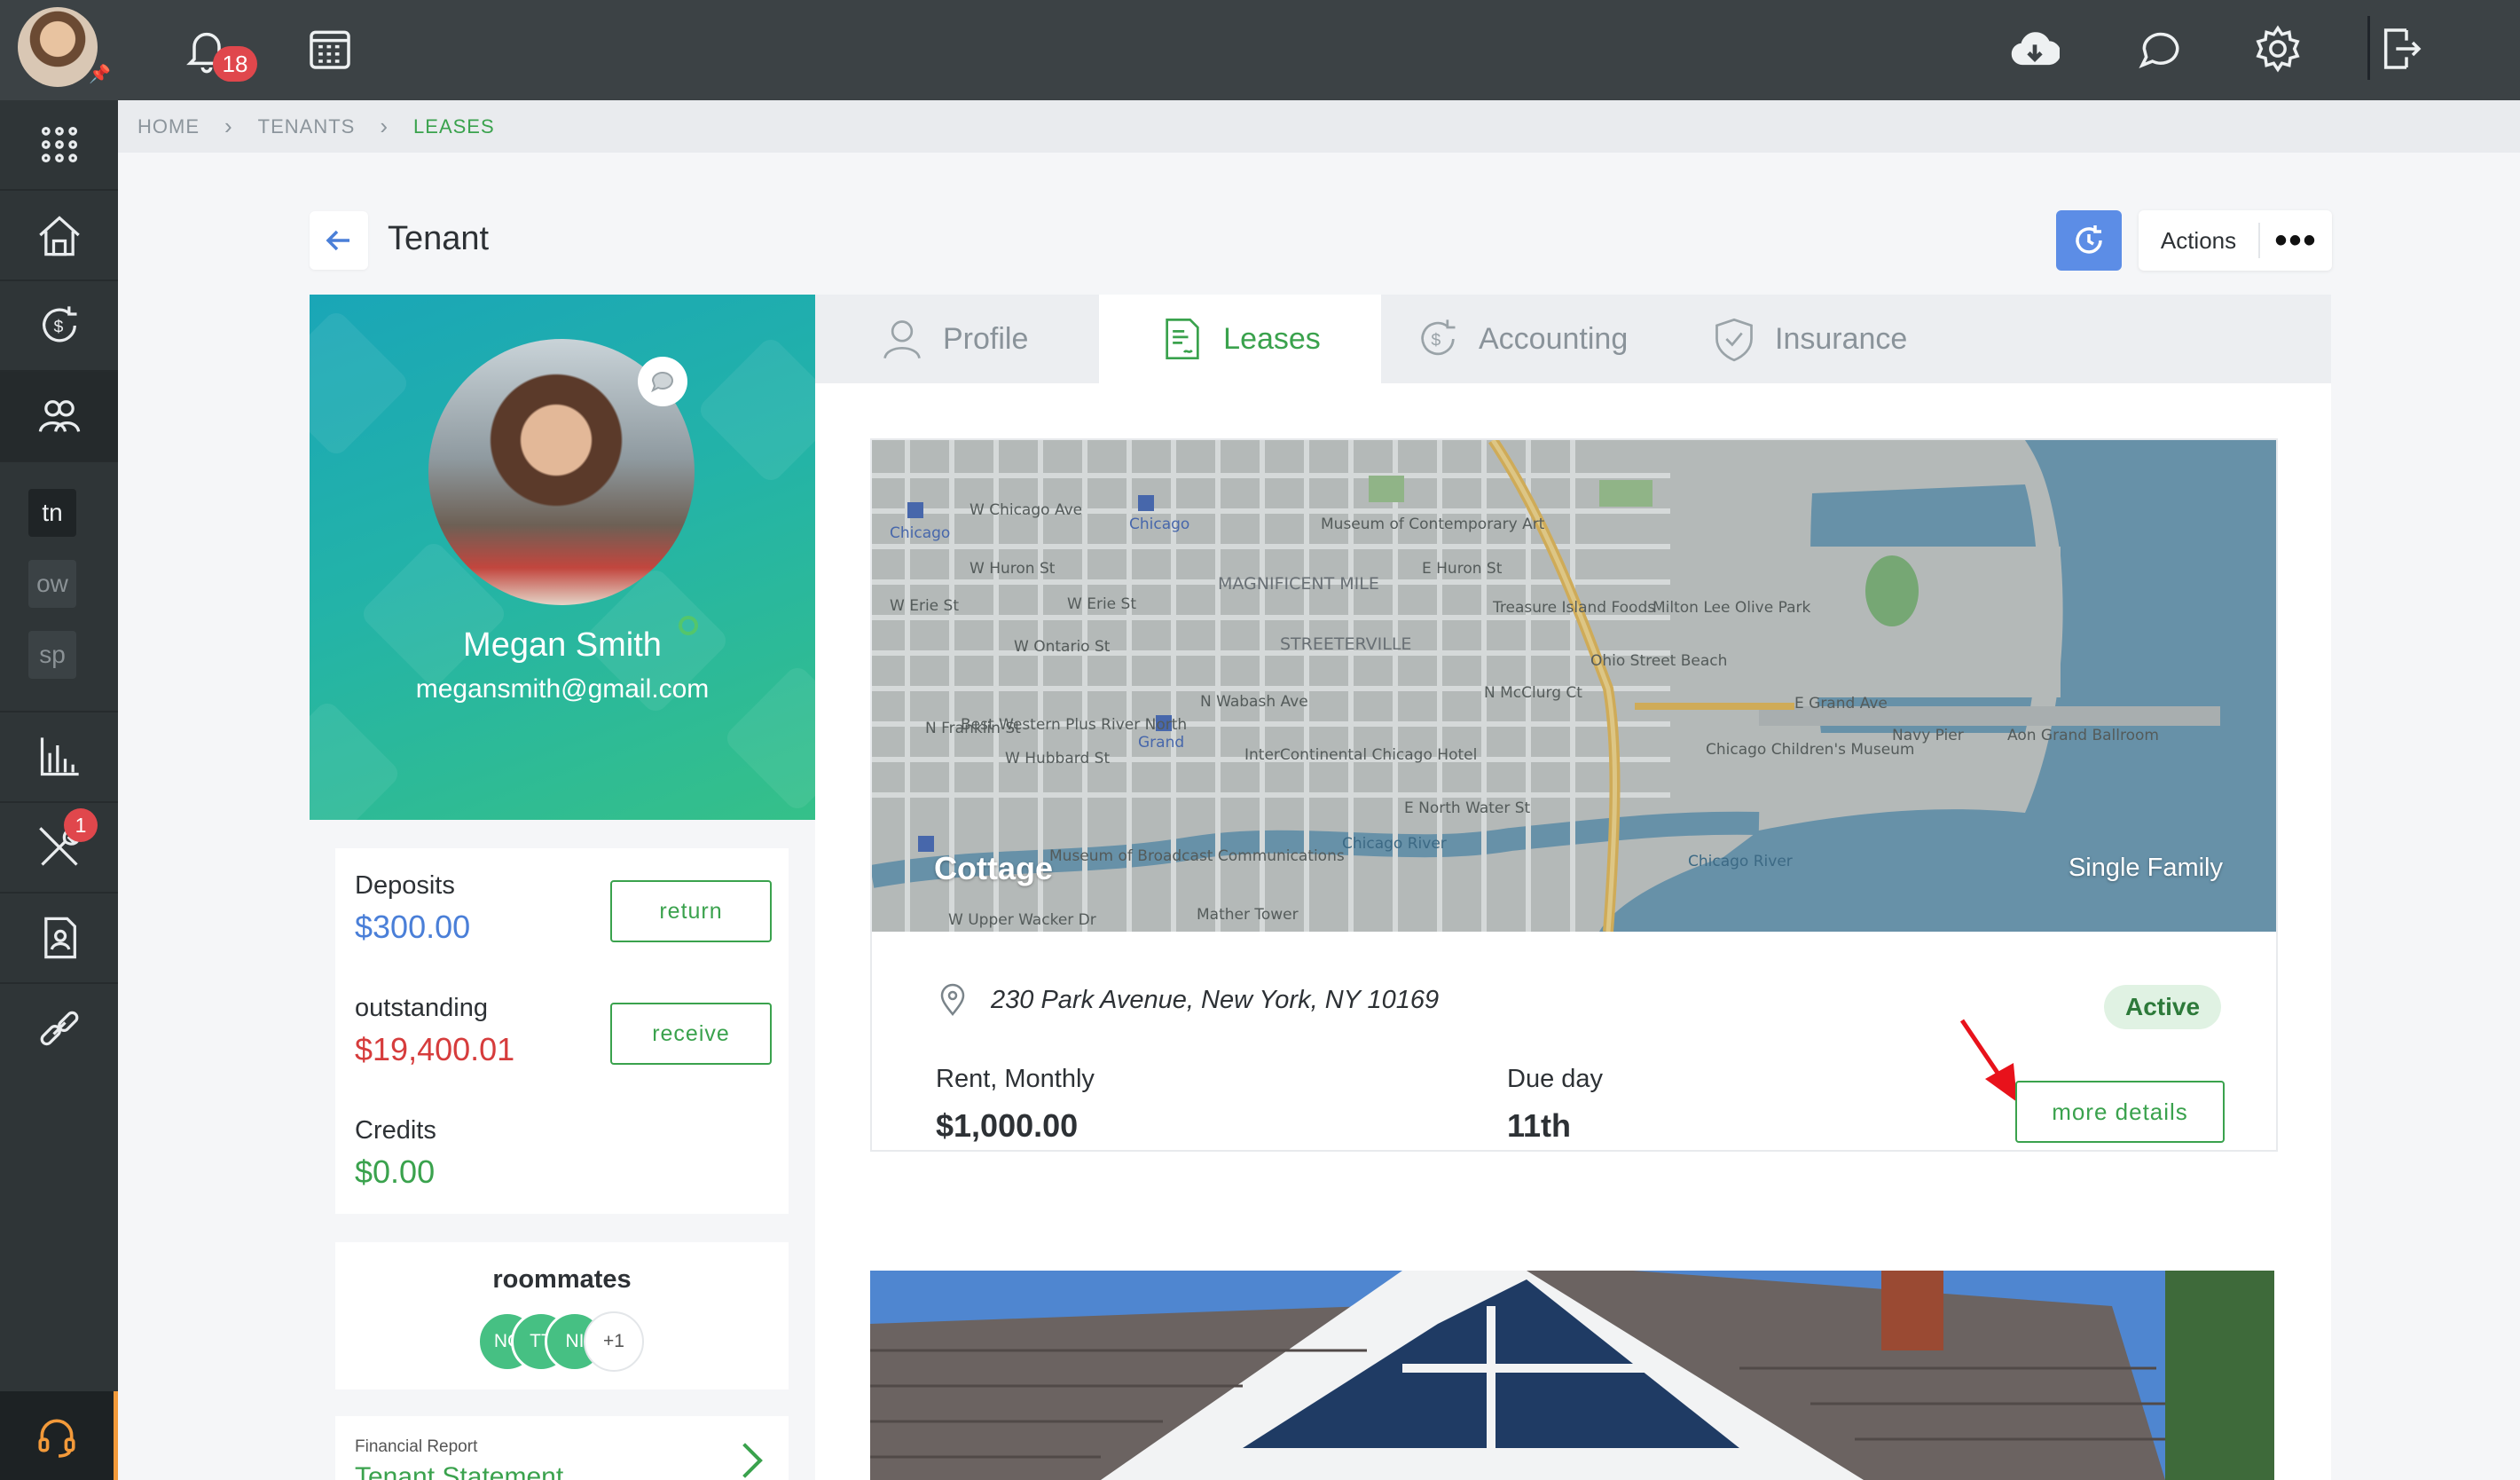  Describe the element at coordinates (52, 584) in the screenshot. I see `workspace-chip-ow: ow` at that location.